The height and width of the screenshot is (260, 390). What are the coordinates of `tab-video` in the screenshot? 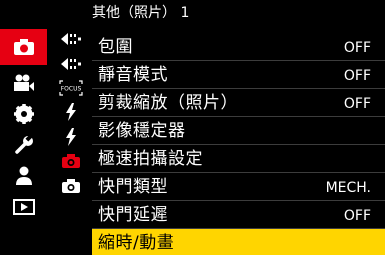 It's located at (24, 82).